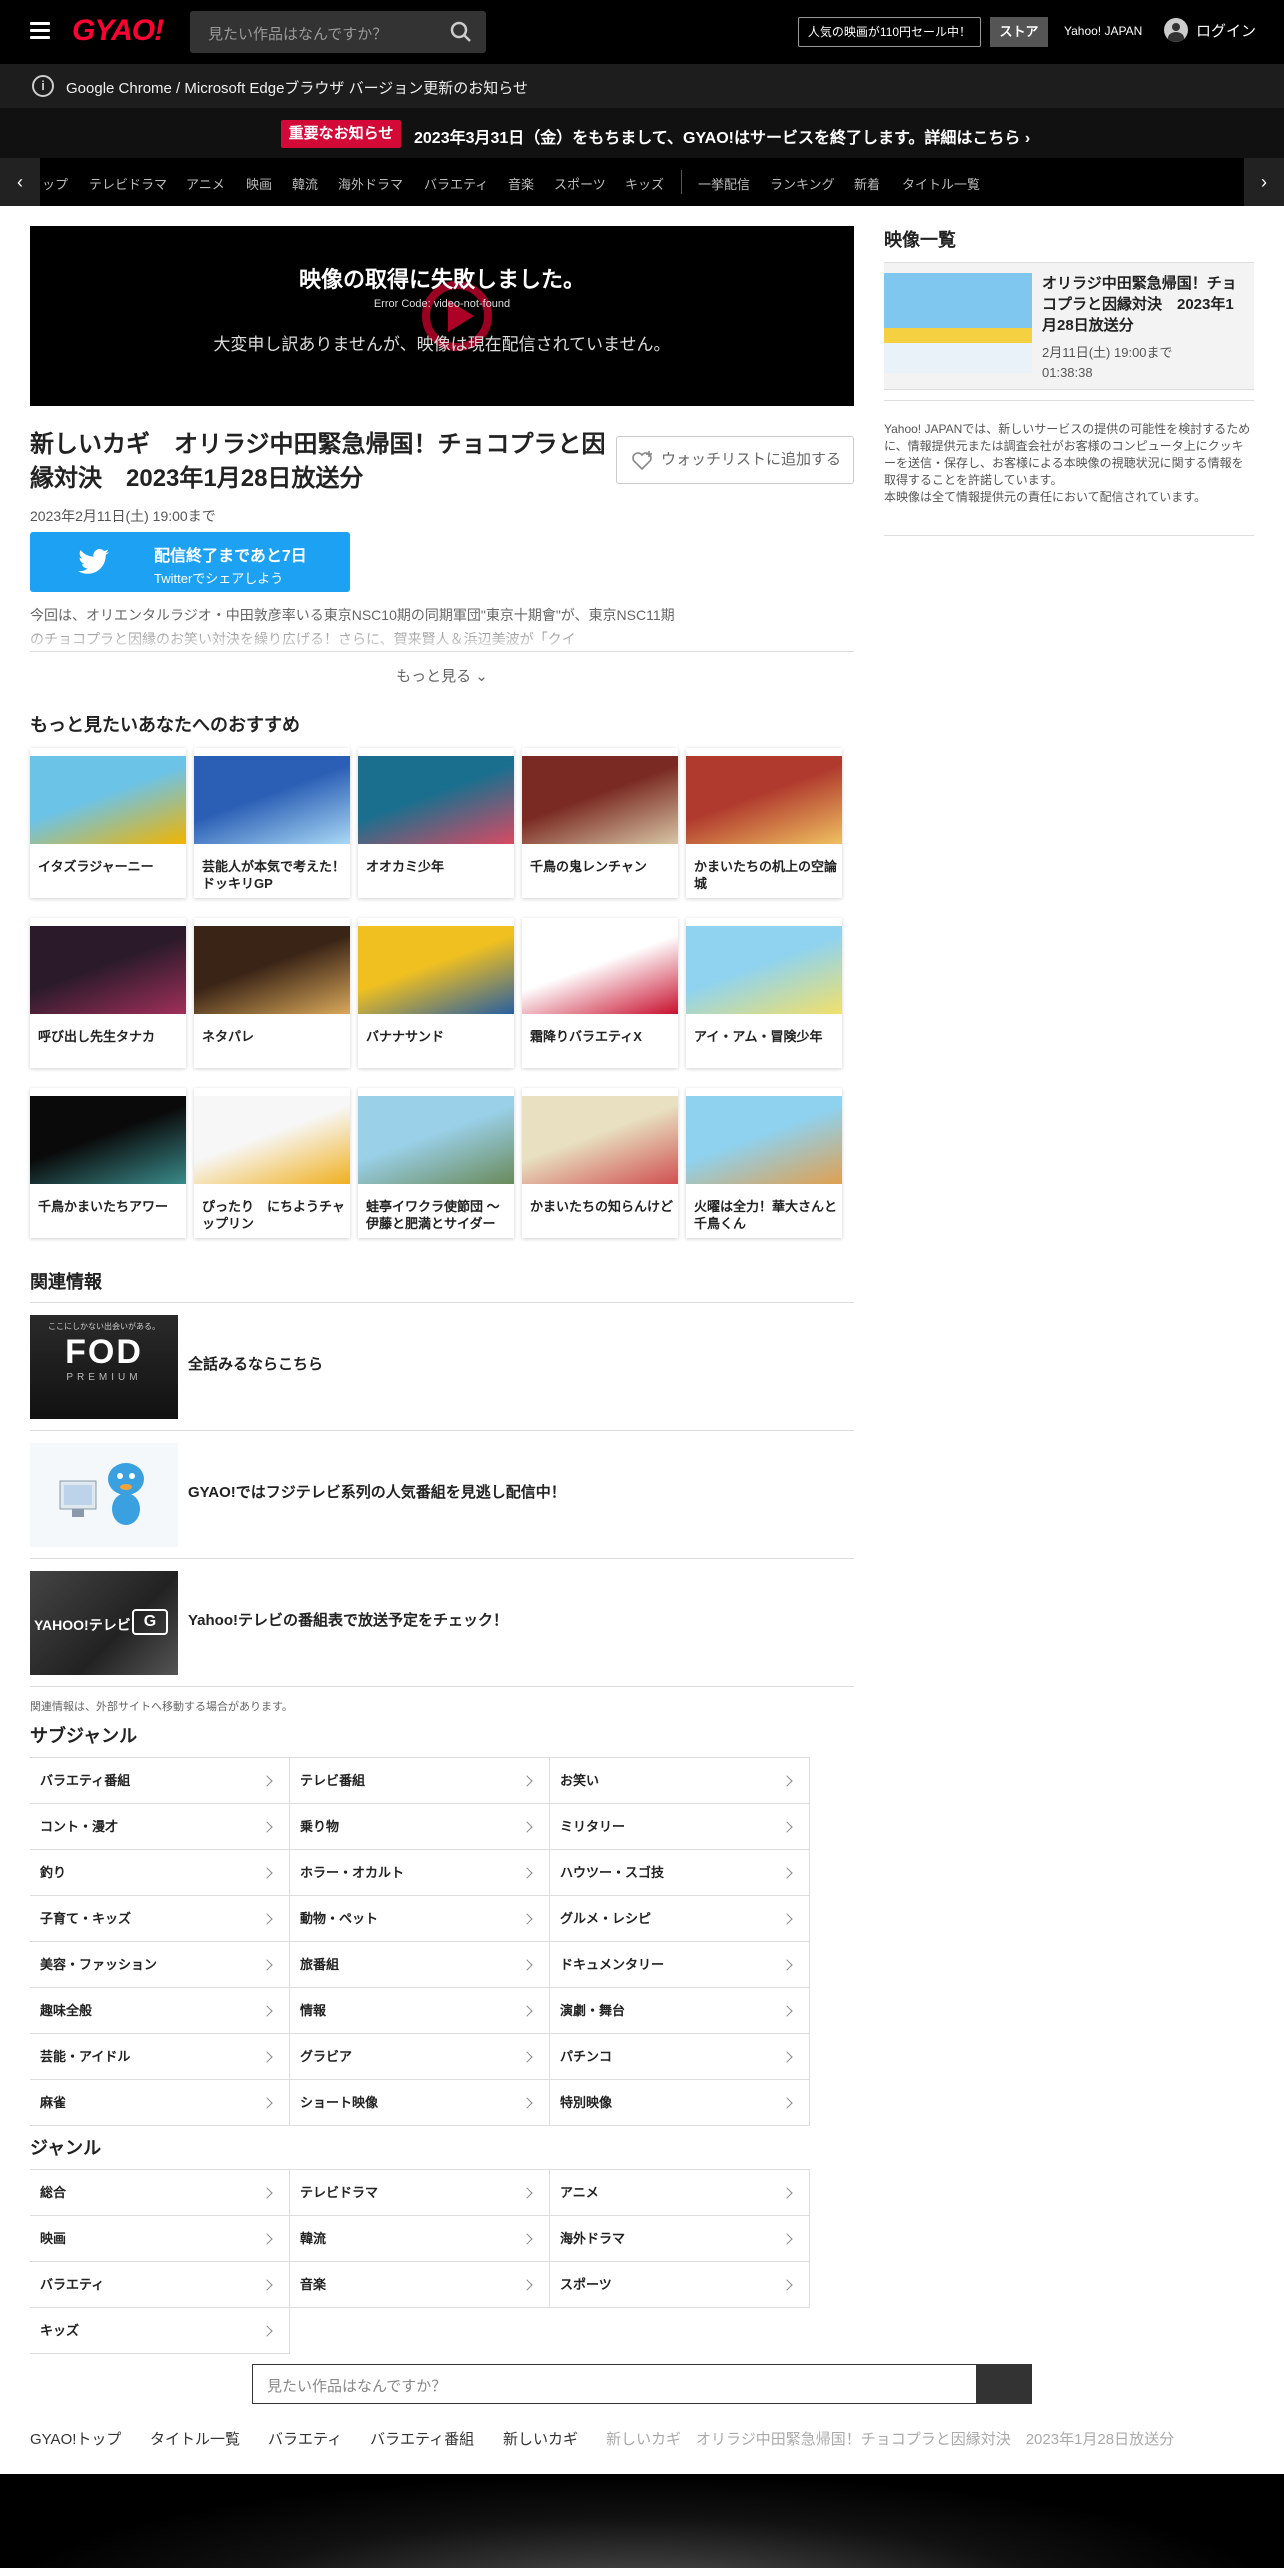 The image size is (1284, 2568). Describe the element at coordinates (160, 1781) in the screenshot. I see `subgenre-link: バラエティ番組` at that location.